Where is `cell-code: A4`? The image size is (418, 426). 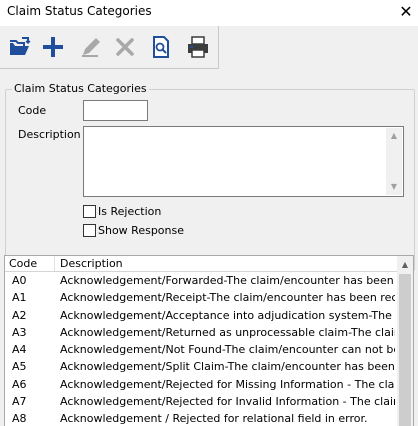
cell-code: A4 is located at coordinates (19, 350).